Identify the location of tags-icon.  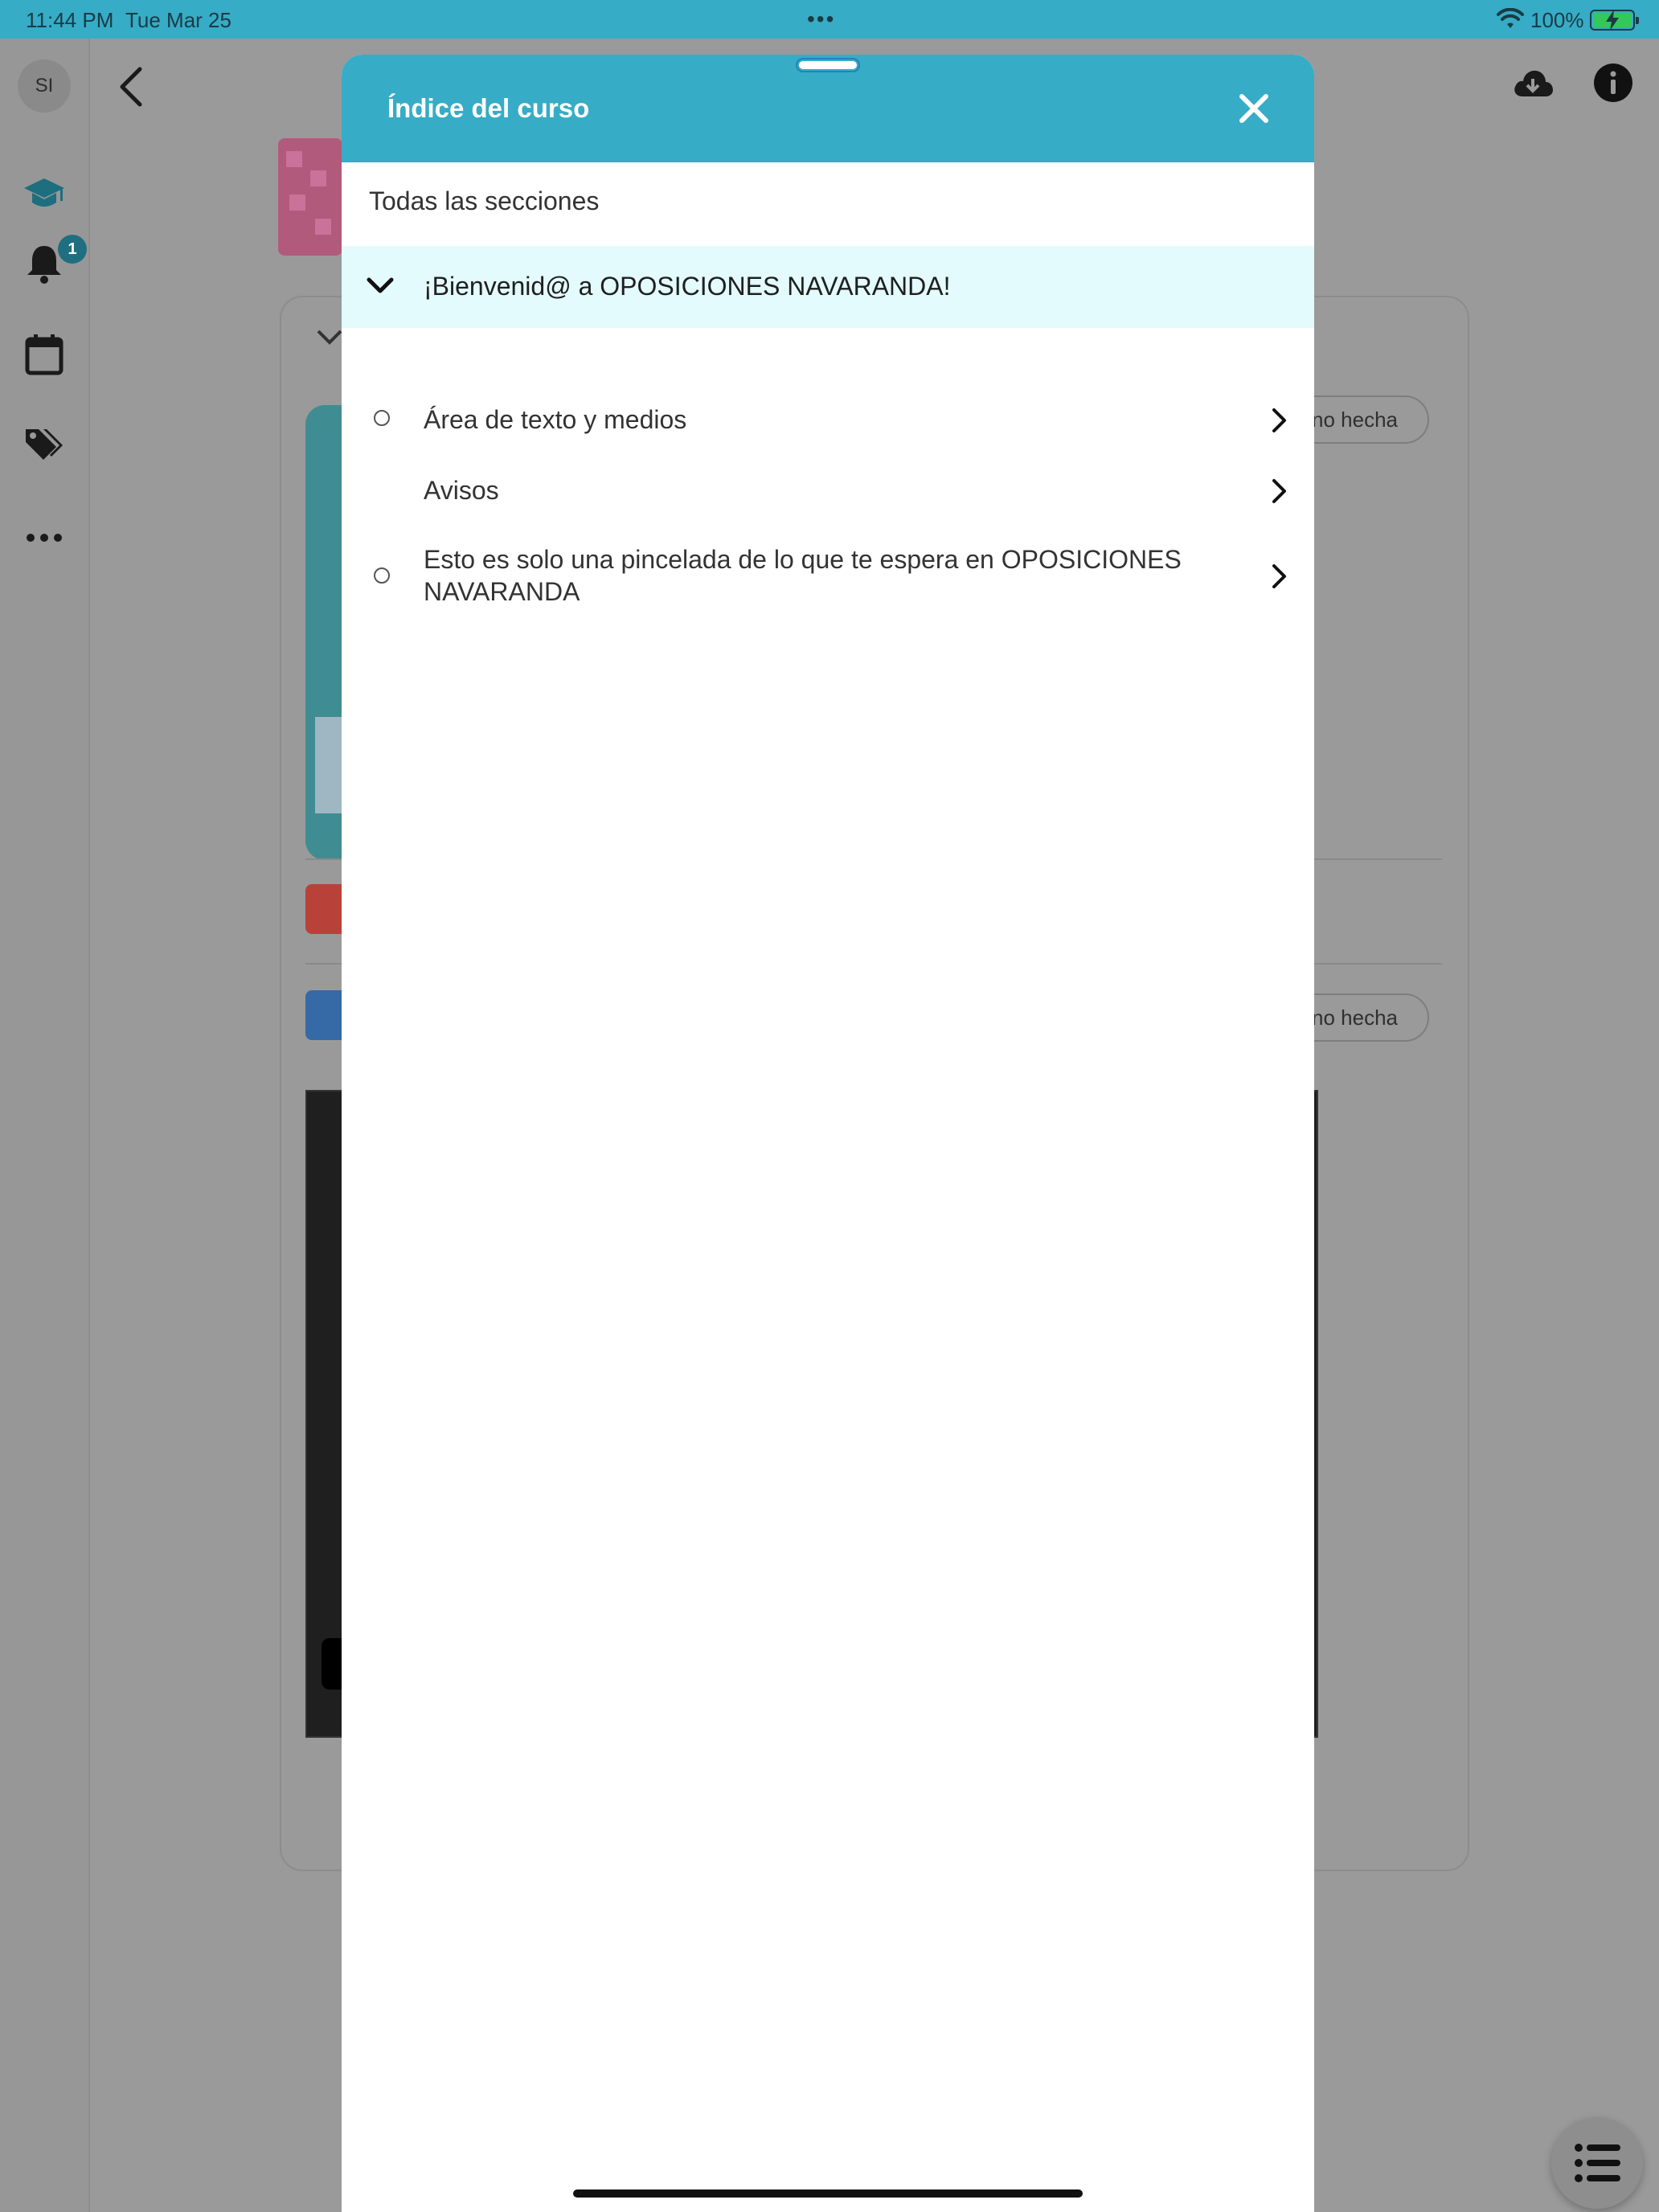
(44, 444).